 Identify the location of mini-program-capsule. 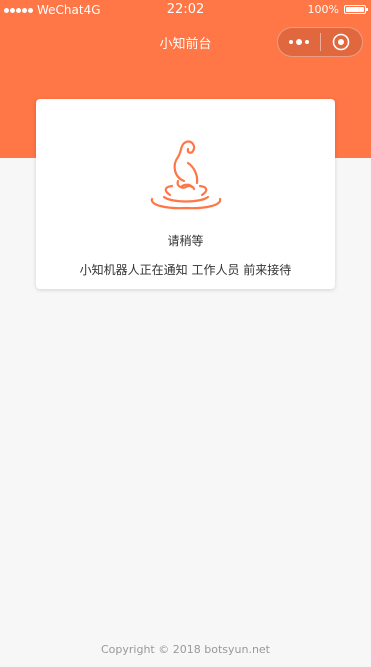
(320, 42).